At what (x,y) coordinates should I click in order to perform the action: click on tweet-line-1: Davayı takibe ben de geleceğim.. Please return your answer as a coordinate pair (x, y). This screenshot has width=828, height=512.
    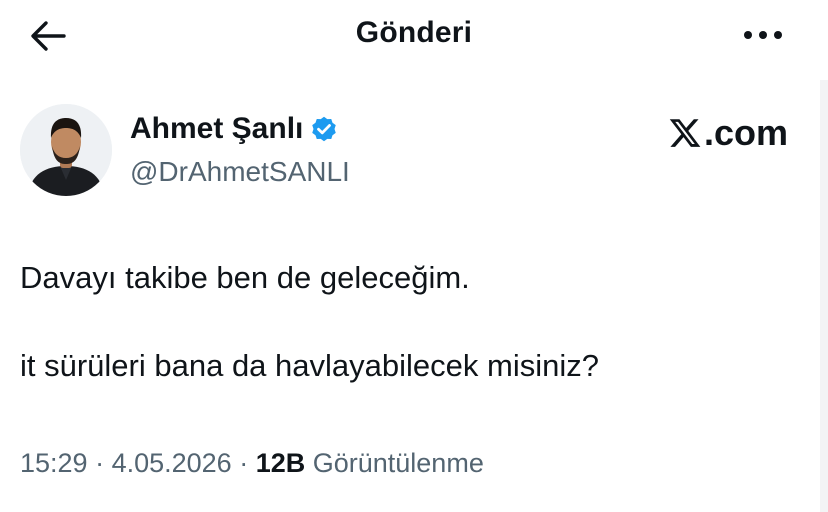
    Looking at the image, I should click on (245, 277).